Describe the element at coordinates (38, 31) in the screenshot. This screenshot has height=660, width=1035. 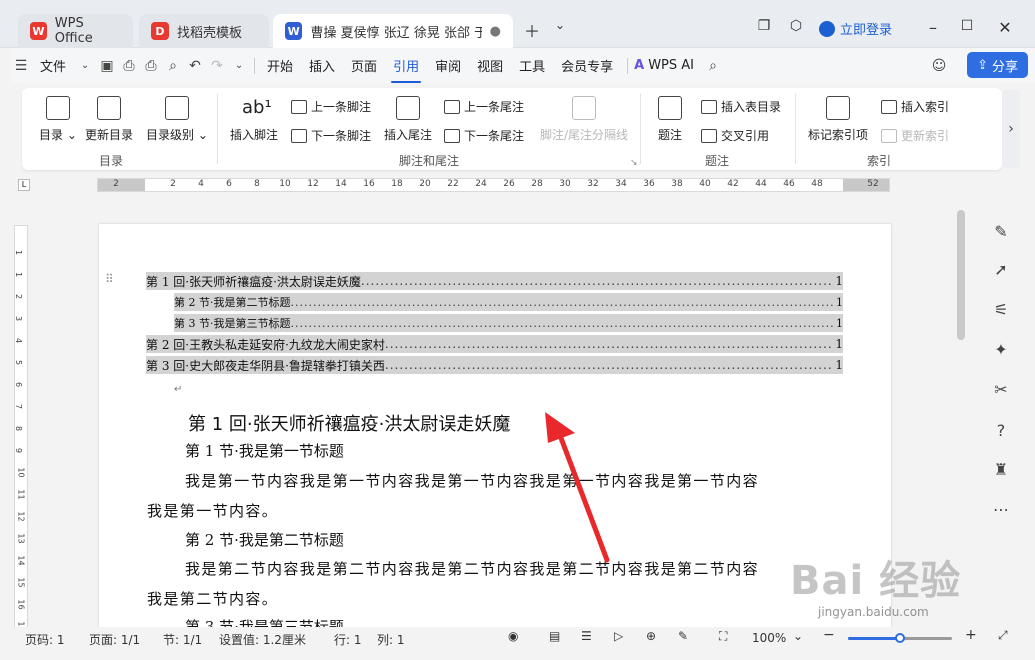
I see `wps-logo-icon: W` at that location.